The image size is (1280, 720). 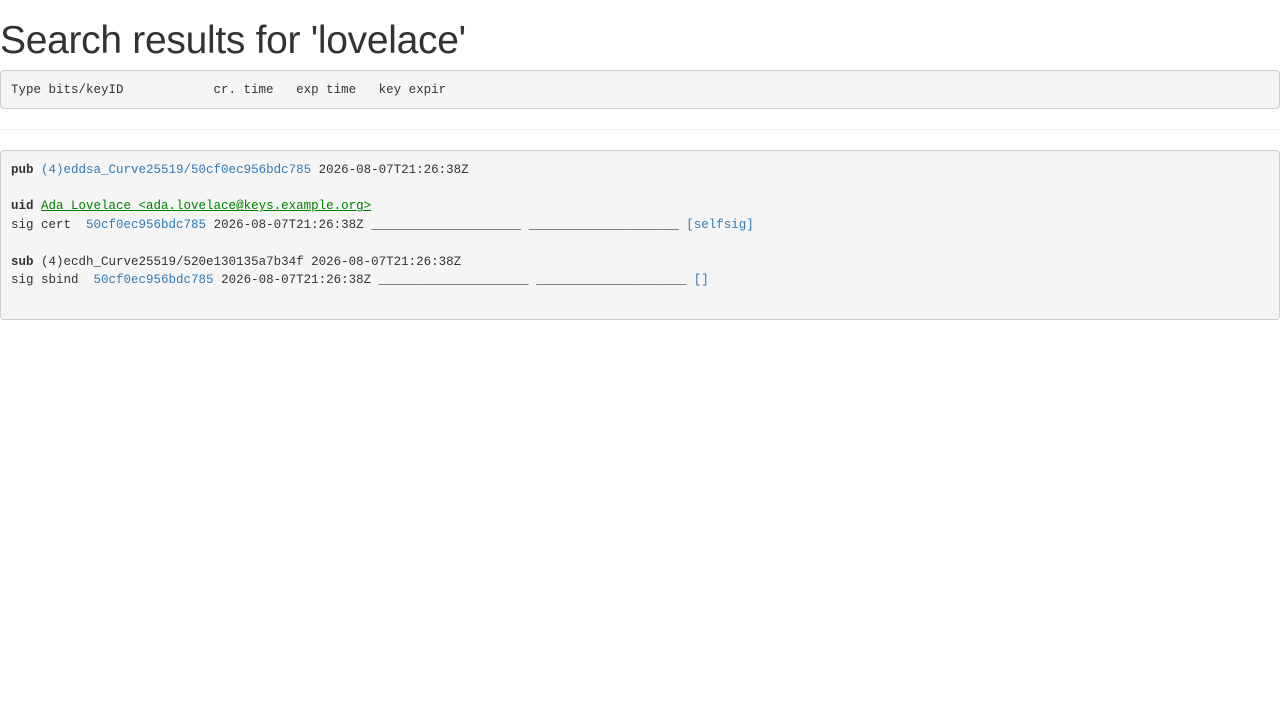 What do you see at coordinates (288, 224) in the screenshot?
I see `uid-sig-created: 2026-08-07T21:26:38Z` at bounding box center [288, 224].